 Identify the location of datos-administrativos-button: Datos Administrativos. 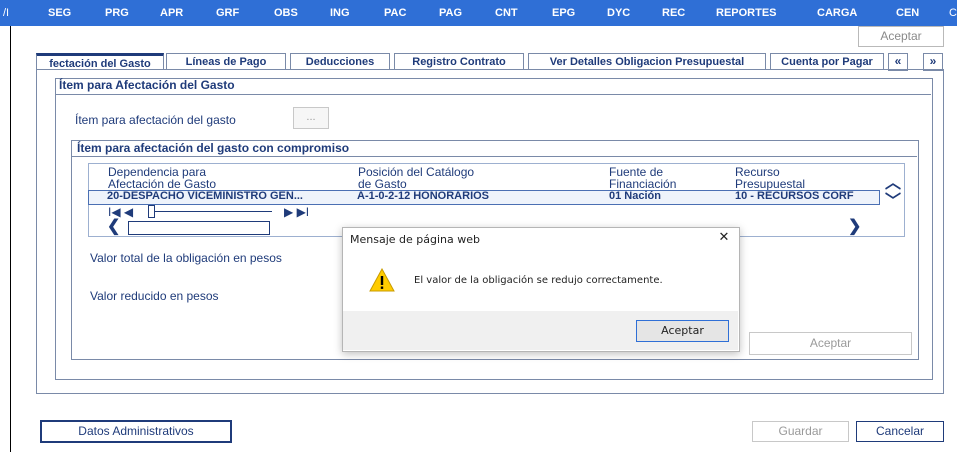
(136, 431).